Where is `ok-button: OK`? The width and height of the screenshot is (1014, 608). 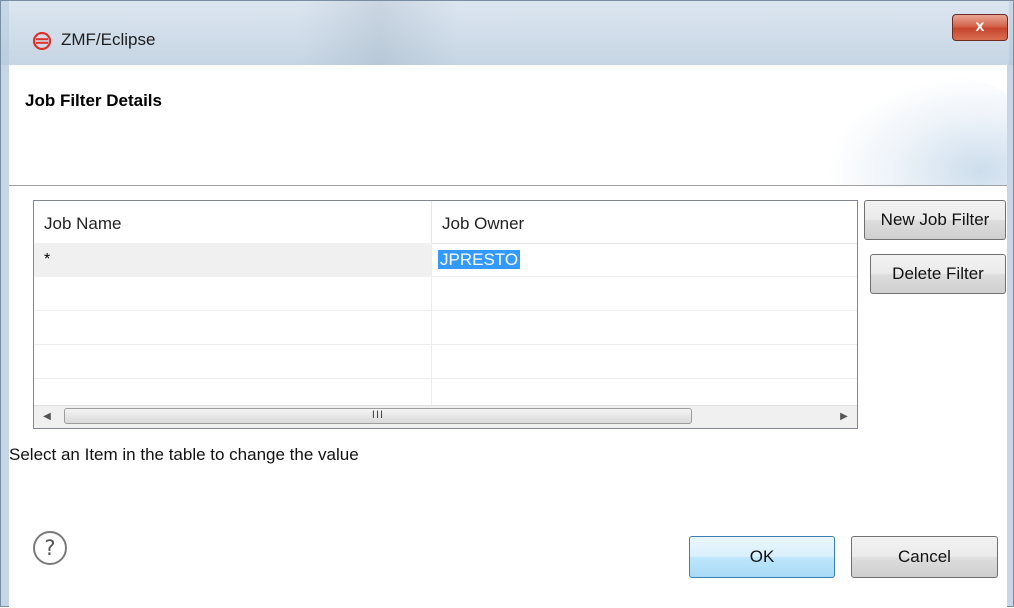
ok-button: OK is located at coordinates (762, 557).